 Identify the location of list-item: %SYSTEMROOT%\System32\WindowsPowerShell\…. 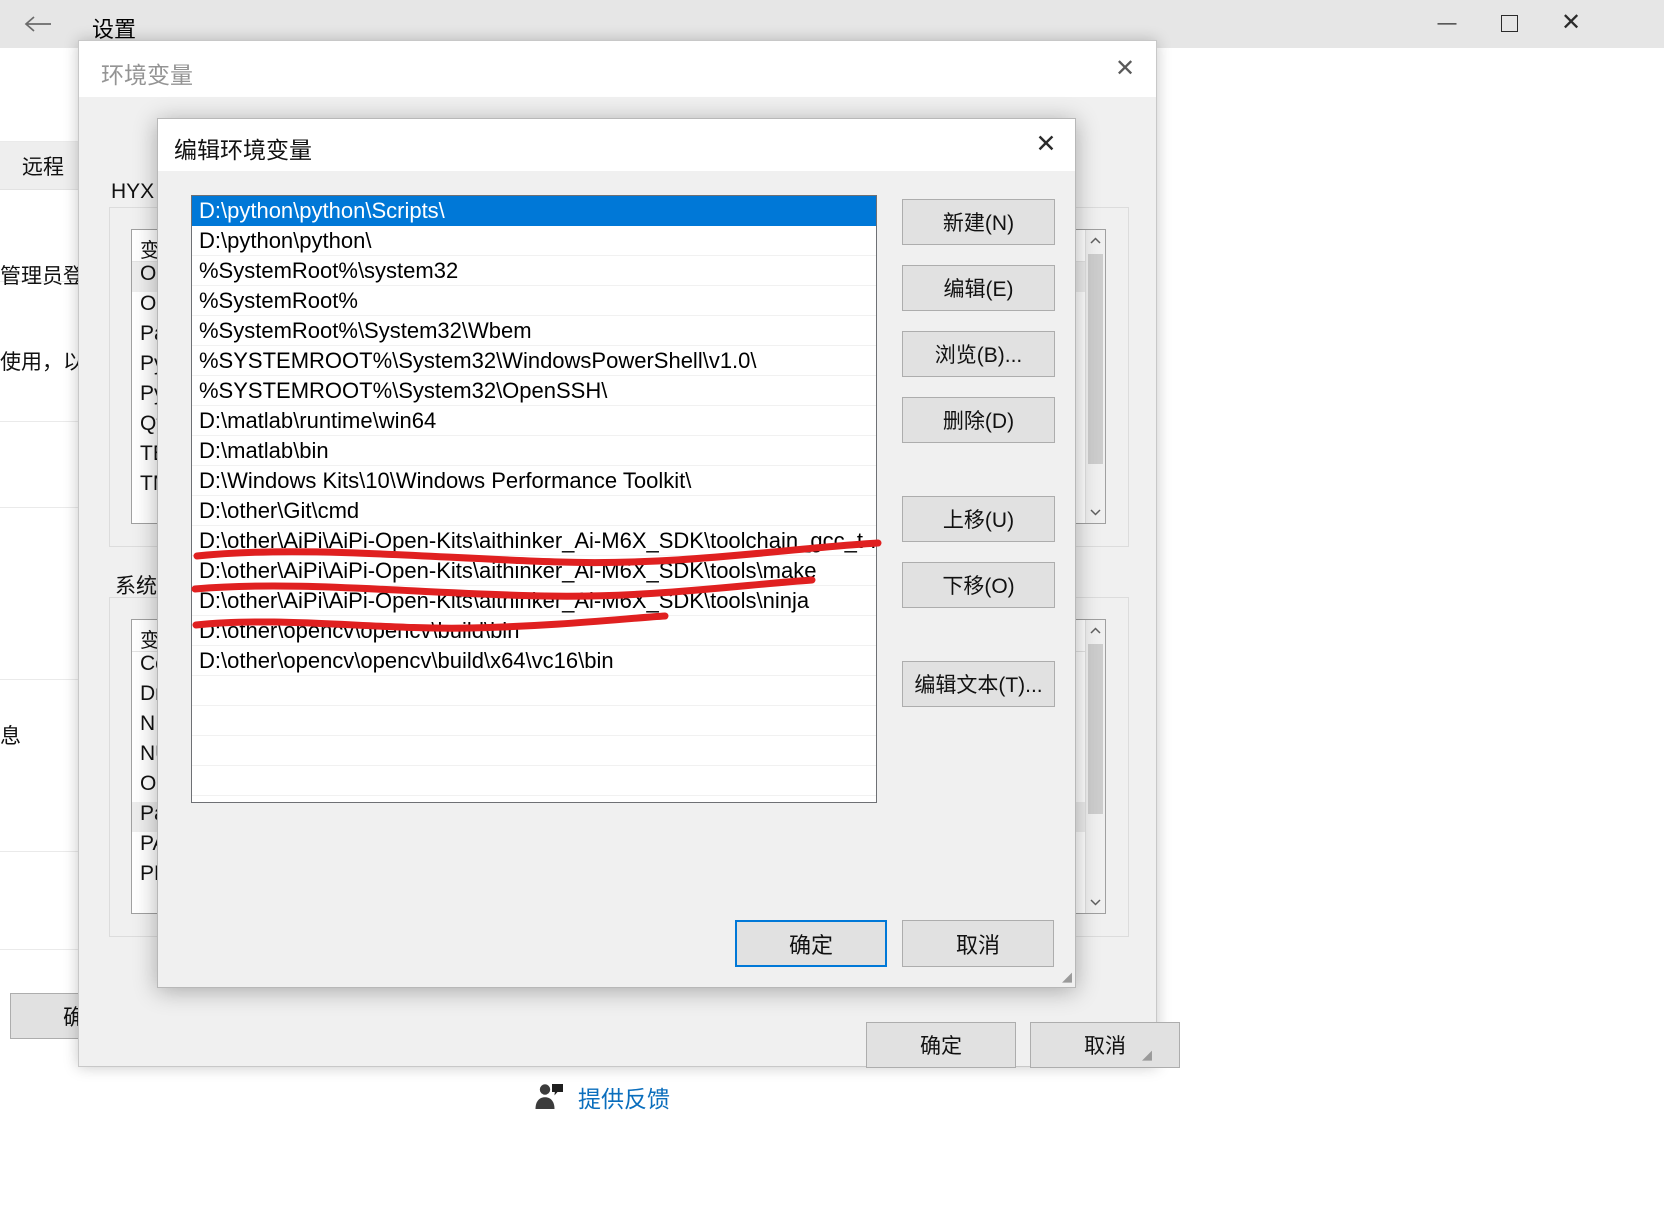
(534, 361).